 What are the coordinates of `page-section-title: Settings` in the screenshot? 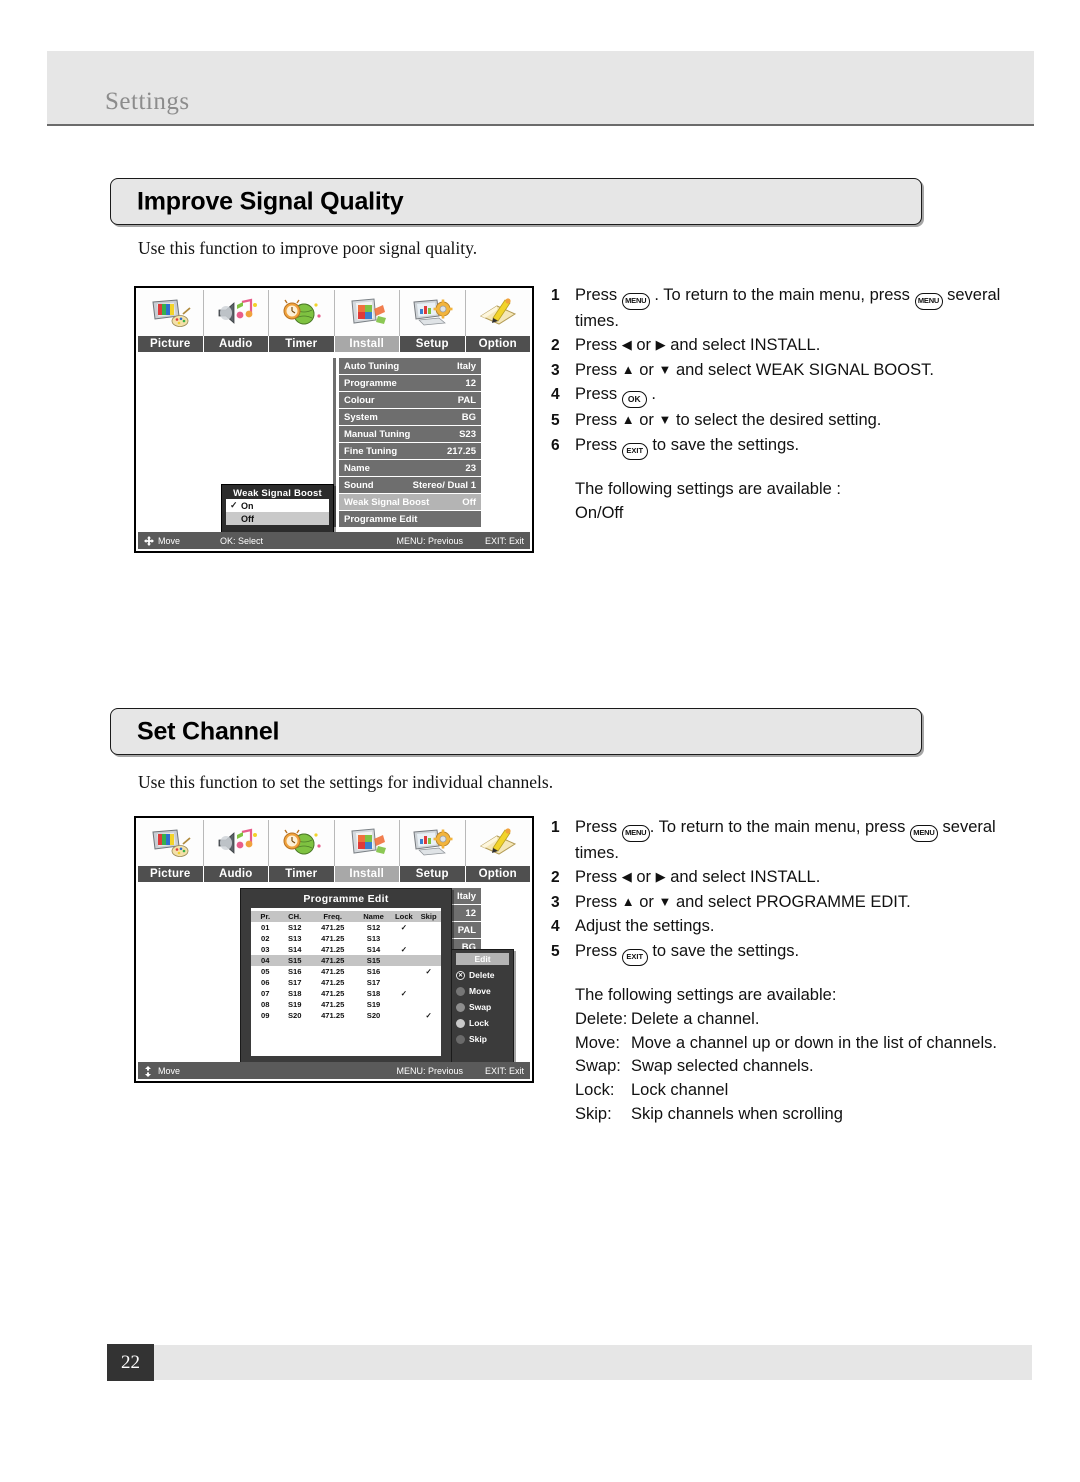 It's located at (147, 101).